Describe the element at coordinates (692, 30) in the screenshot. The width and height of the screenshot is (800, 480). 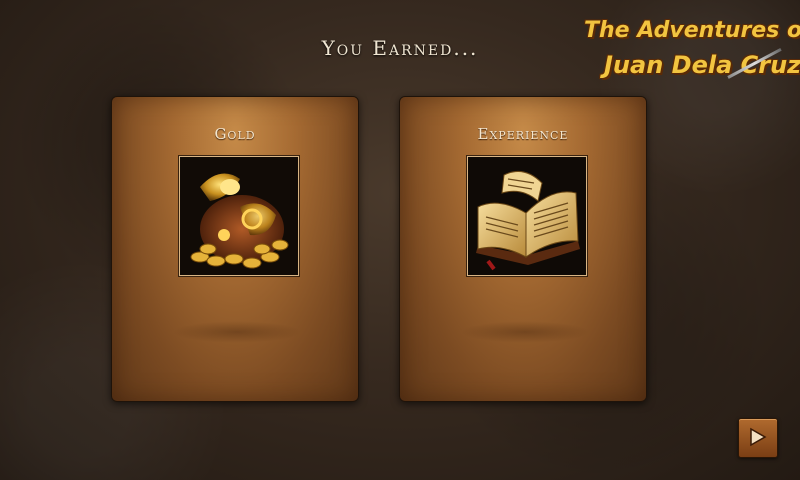
I see `logo-line-1: The Adventures of` at that location.